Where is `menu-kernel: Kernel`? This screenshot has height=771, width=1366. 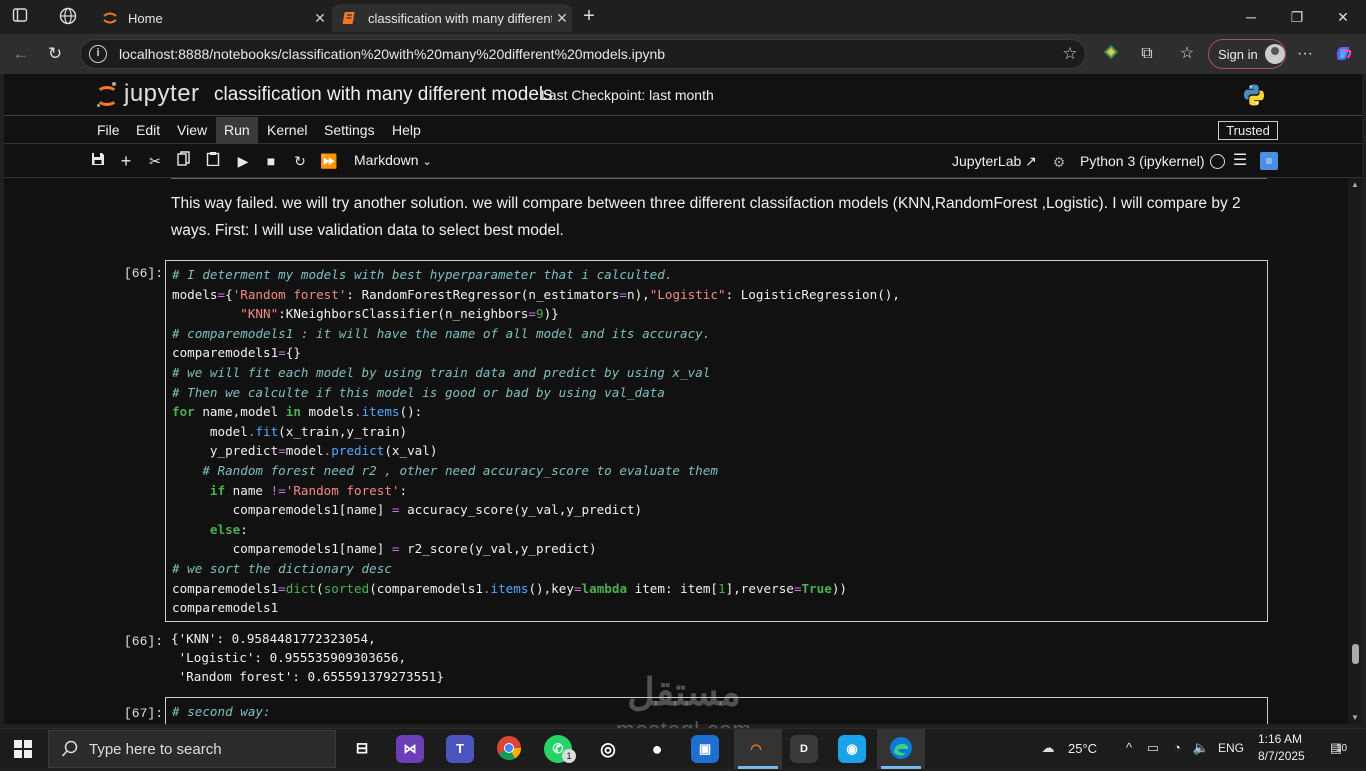 menu-kernel: Kernel is located at coordinates (287, 130).